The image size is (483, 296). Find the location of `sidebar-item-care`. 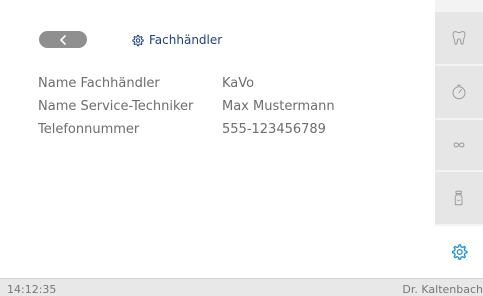

sidebar-item-care is located at coordinates (459, 198).